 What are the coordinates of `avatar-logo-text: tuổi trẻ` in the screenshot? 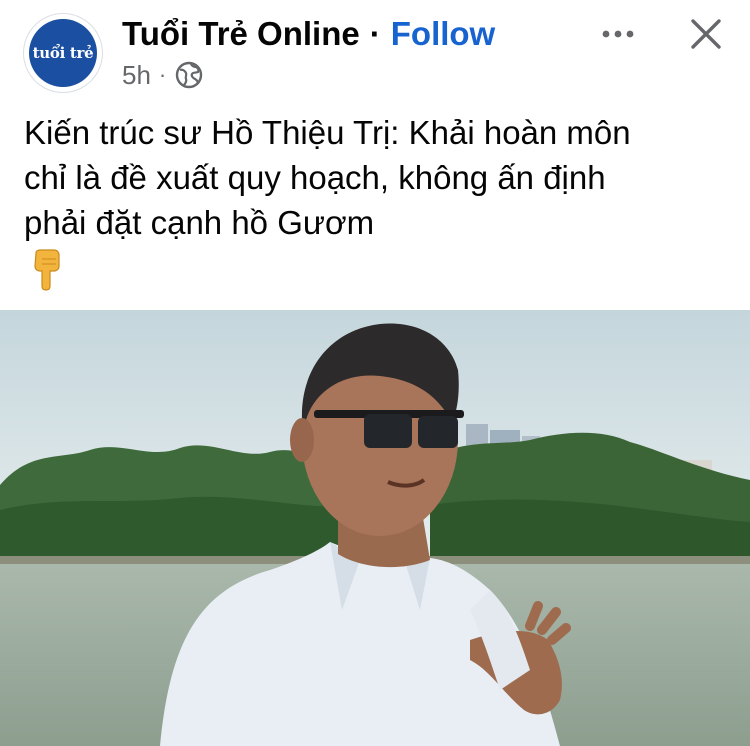 It's located at (63, 53).